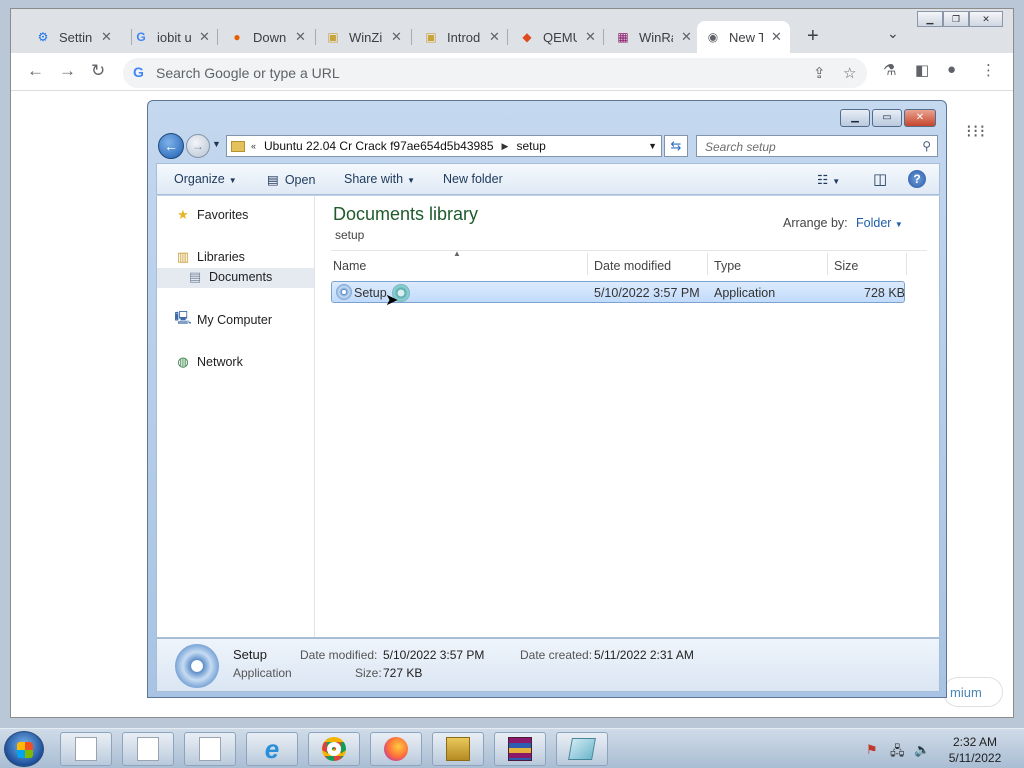 The image size is (1024, 768). What do you see at coordinates (920, 118) in the screenshot?
I see `explorer-close-button: ✕` at bounding box center [920, 118].